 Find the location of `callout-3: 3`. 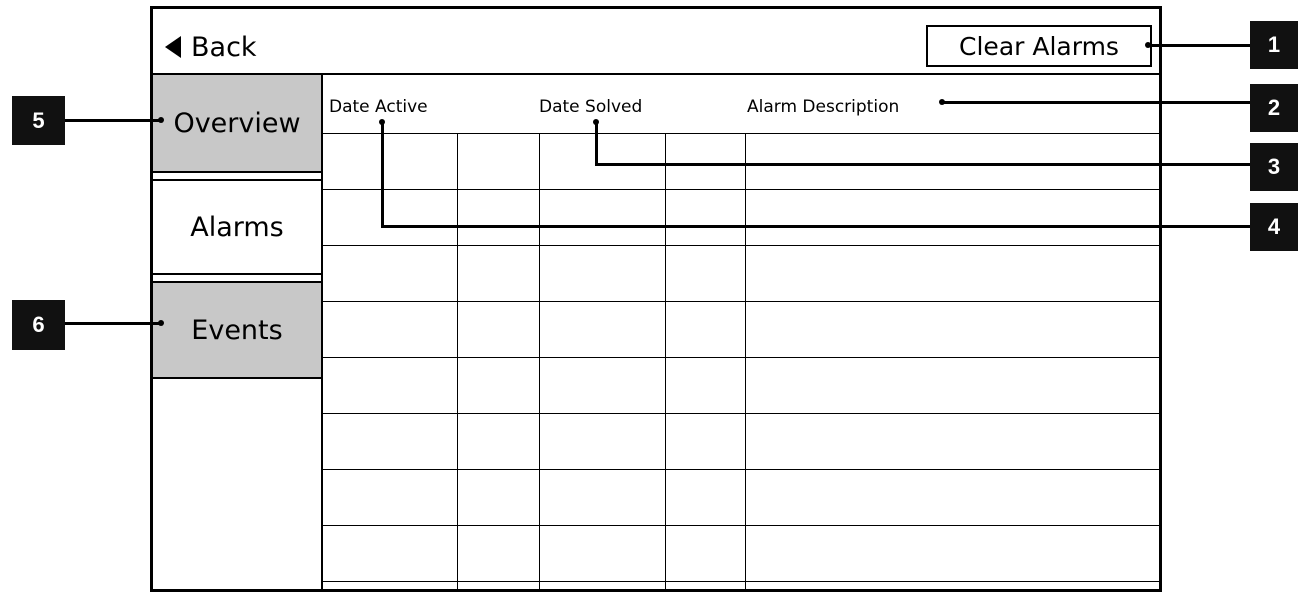

callout-3: 3 is located at coordinates (1274, 167).